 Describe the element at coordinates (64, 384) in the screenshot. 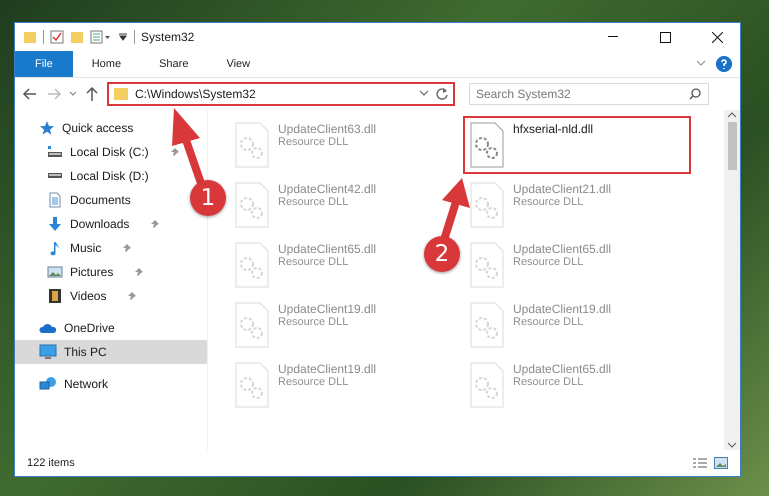

I see `sidebar-item: Network` at that location.